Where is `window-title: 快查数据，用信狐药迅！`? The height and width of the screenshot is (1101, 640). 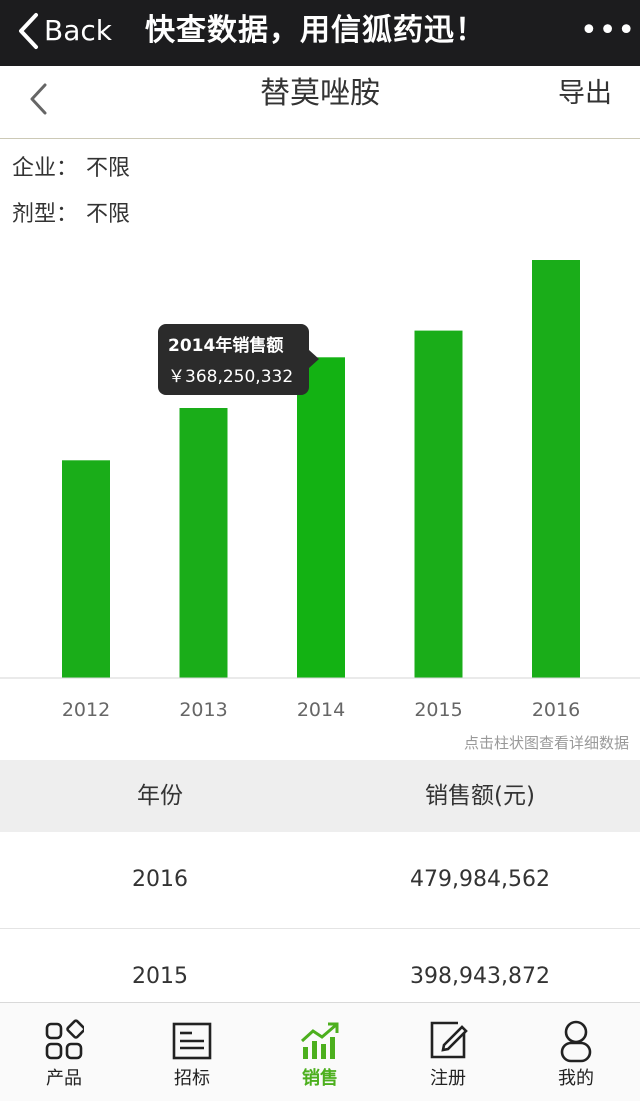
window-title: 快查数据，用信狐药迅！ is located at coordinates (315, 30).